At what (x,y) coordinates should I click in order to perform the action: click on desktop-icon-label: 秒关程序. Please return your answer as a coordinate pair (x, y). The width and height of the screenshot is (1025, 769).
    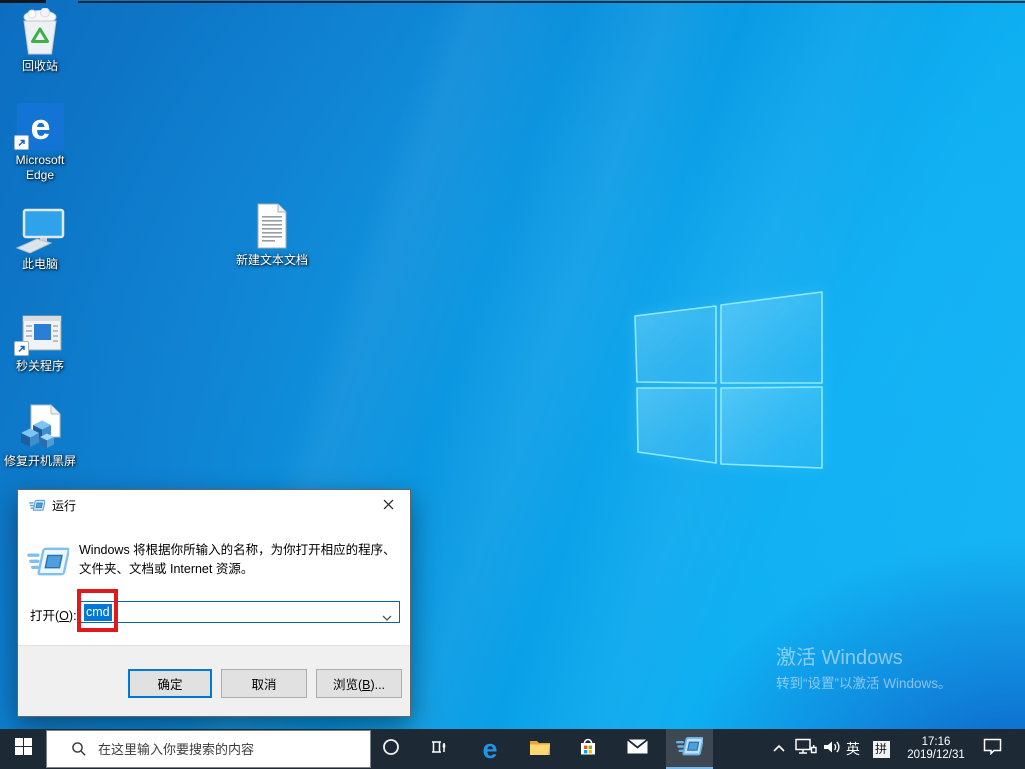
    Looking at the image, I should click on (39, 366).